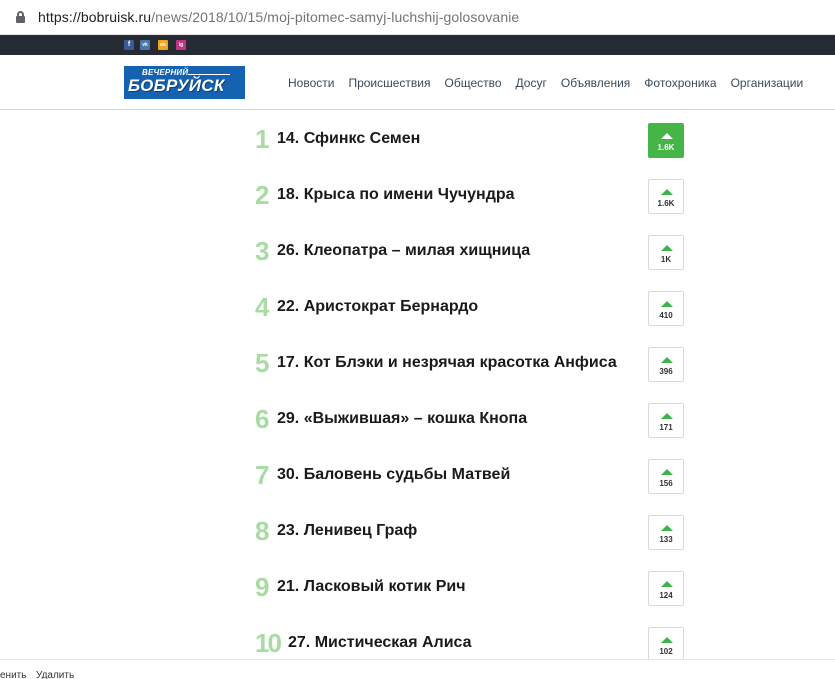 The image size is (835, 679). Describe the element at coordinates (417, 150) in the screenshot. I see `list-item: 1 14. Сфинкс Семен 1.6K` at that location.